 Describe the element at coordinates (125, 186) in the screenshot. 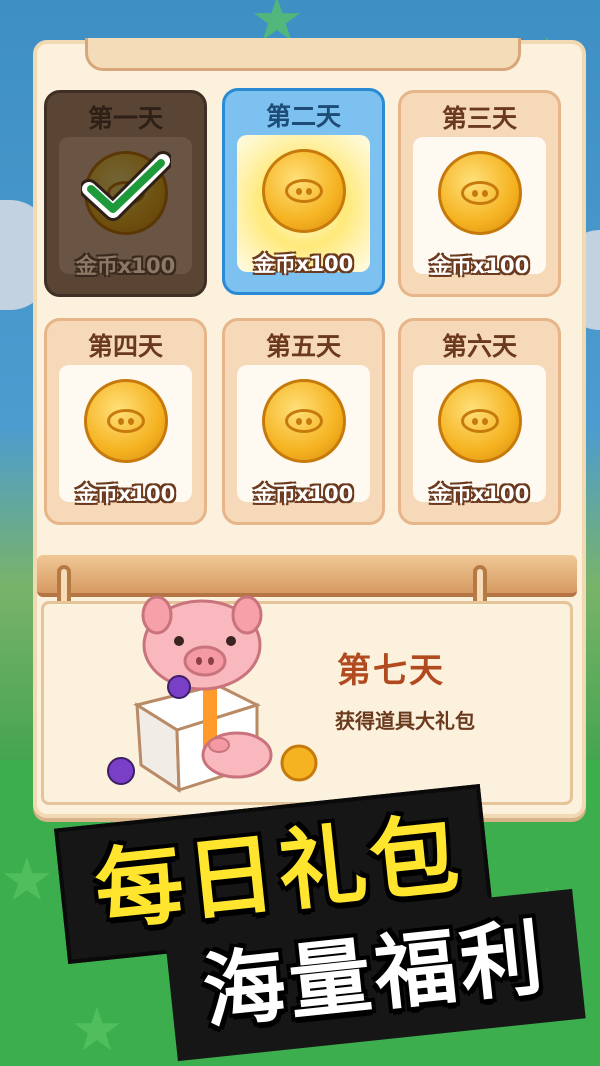

I see `checkmark-icon` at that location.